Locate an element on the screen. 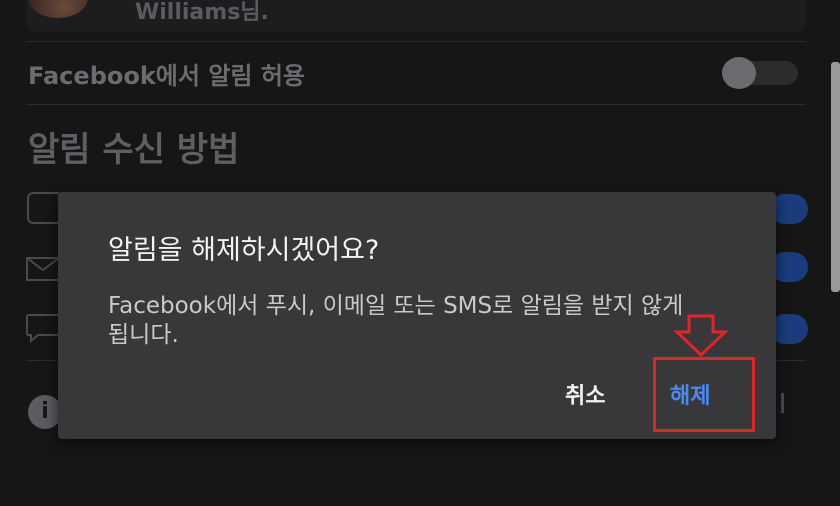 The image size is (840, 506). dialog-title: 알림을 해제하시겠어요? is located at coordinates (244, 250).